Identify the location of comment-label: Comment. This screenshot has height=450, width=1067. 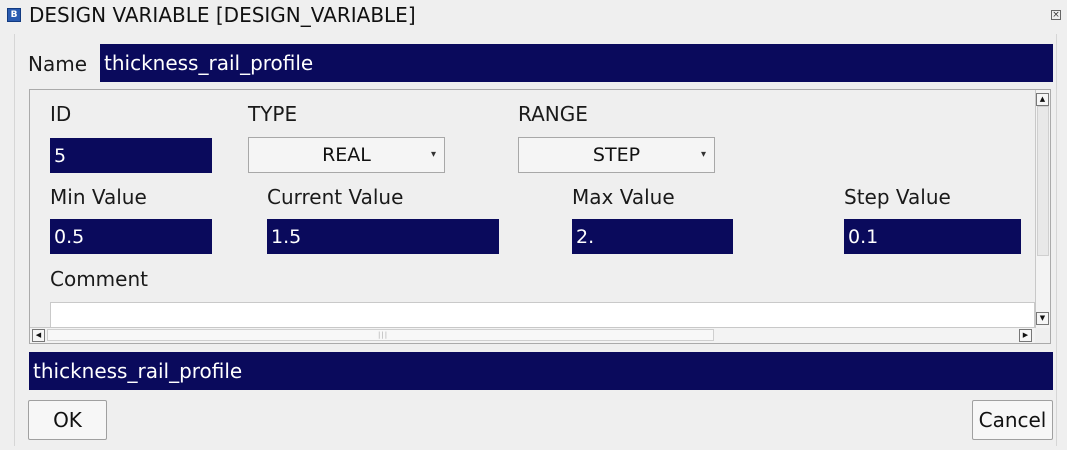
(99, 279).